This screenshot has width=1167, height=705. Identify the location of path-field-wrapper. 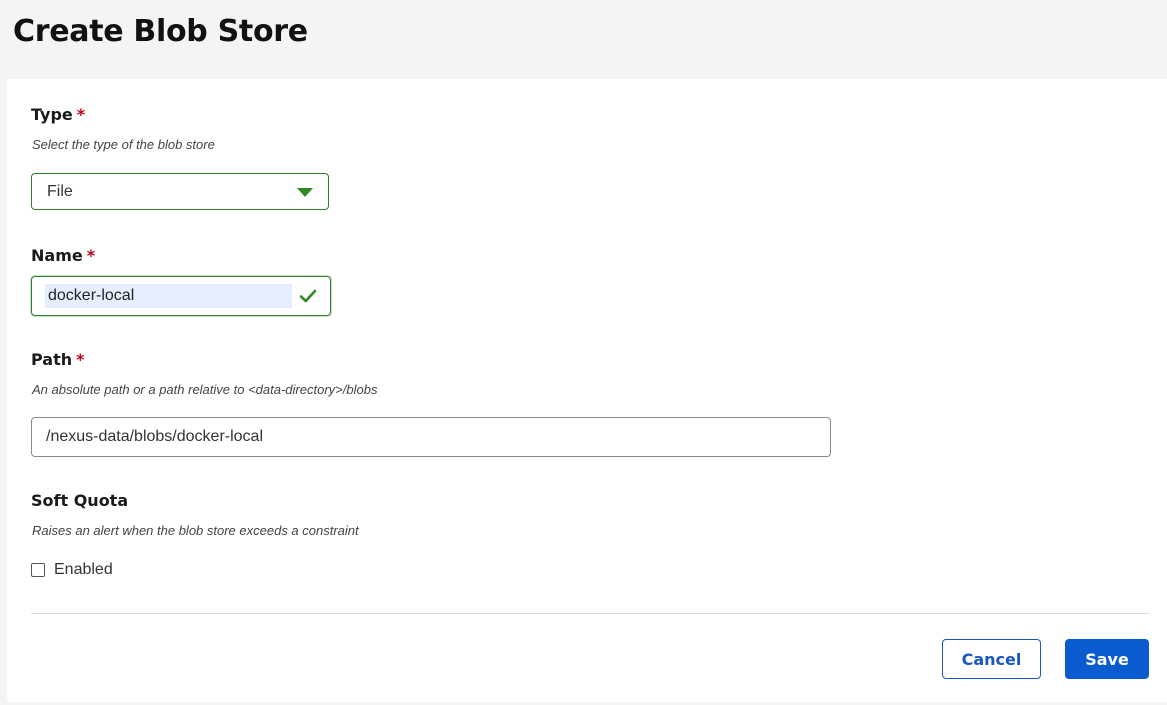
(431, 437).